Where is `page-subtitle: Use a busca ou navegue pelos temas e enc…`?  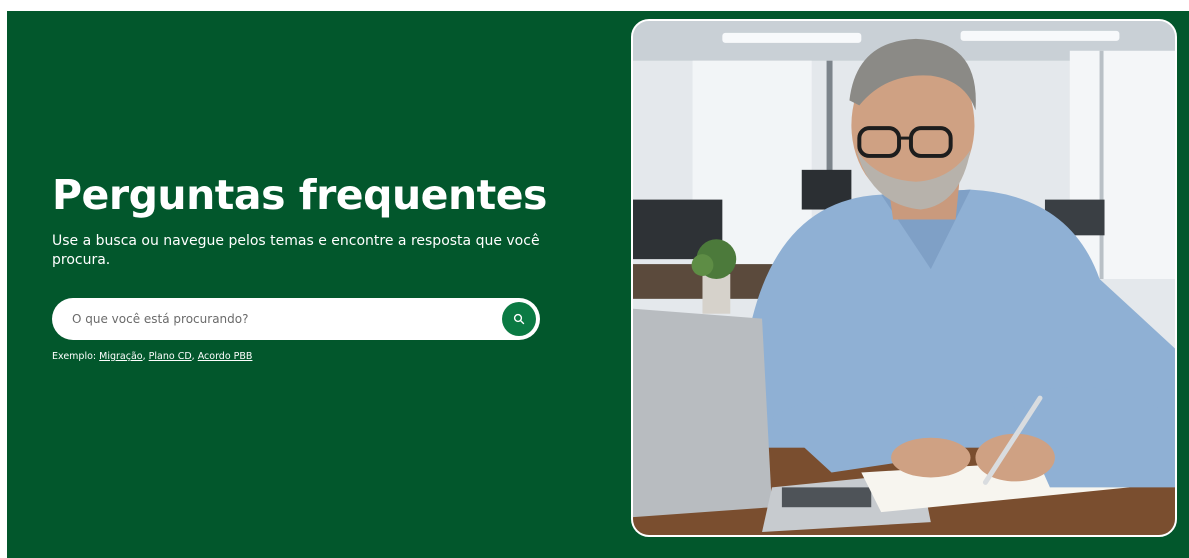
page-subtitle: Use a busca ou navegue pelos temas e enc… is located at coordinates (296, 250).